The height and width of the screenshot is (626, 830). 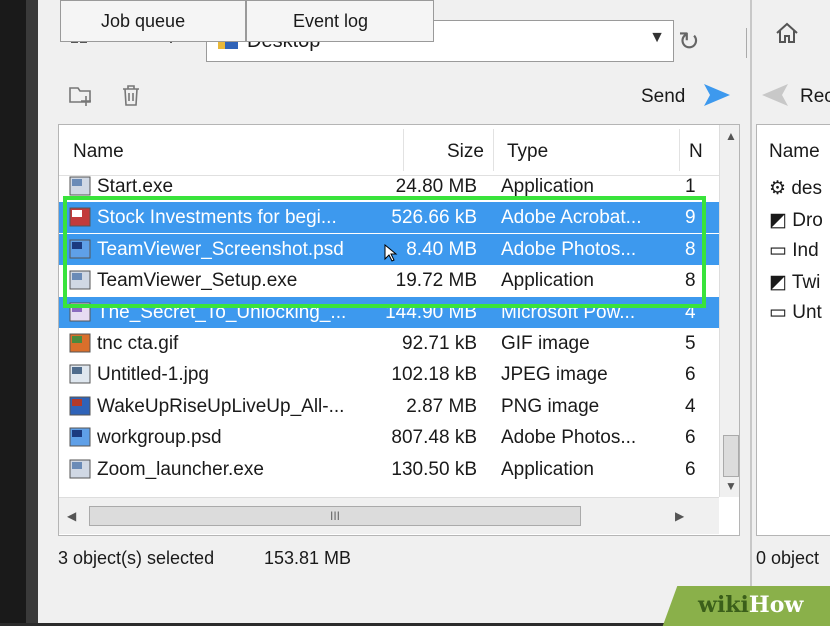 I want to click on psd-icon, so click(x=80, y=437).